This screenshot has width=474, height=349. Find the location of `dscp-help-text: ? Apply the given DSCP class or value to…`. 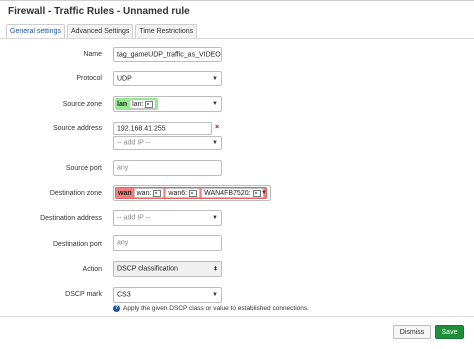

dscp-help-text: ? Apply the given DSCP class or value to… is located at coordinates (211, 308).